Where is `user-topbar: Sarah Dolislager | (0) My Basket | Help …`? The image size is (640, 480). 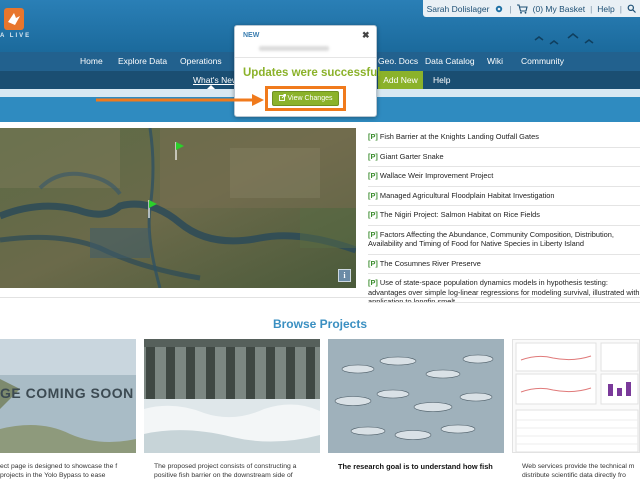
user-topbar: Sarah Dolislager | (0) My Basket | Help … is located at coordinates (531, 8).